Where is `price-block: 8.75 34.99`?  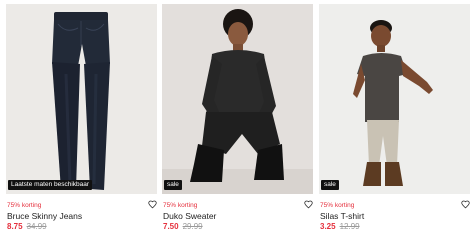 price-block: 8.75 34.99 is located at coordinates (27, 226).